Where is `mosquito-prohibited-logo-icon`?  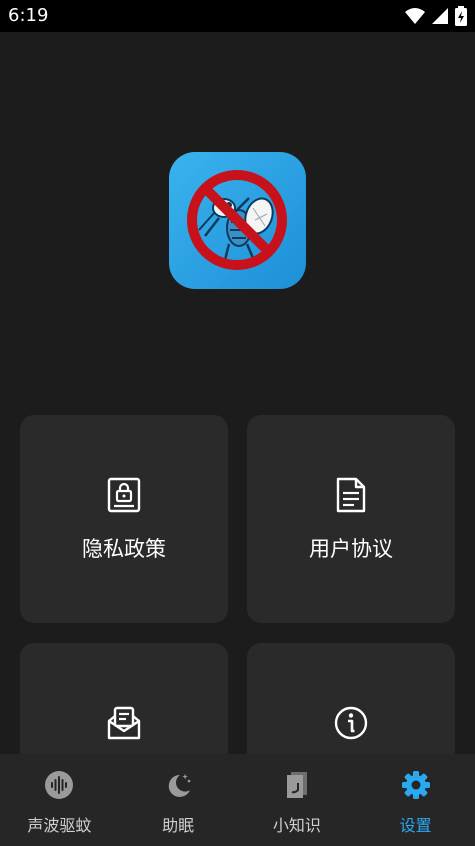 mosquito-prohibited-logo-icon is located at coordinates (237, 220).